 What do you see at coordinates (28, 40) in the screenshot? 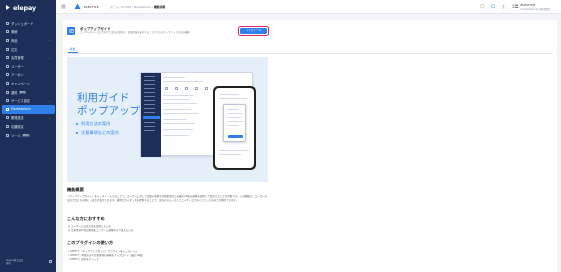
I see `sidebar-item-2: 商品 ⌄` at bounding box center [28, 40].